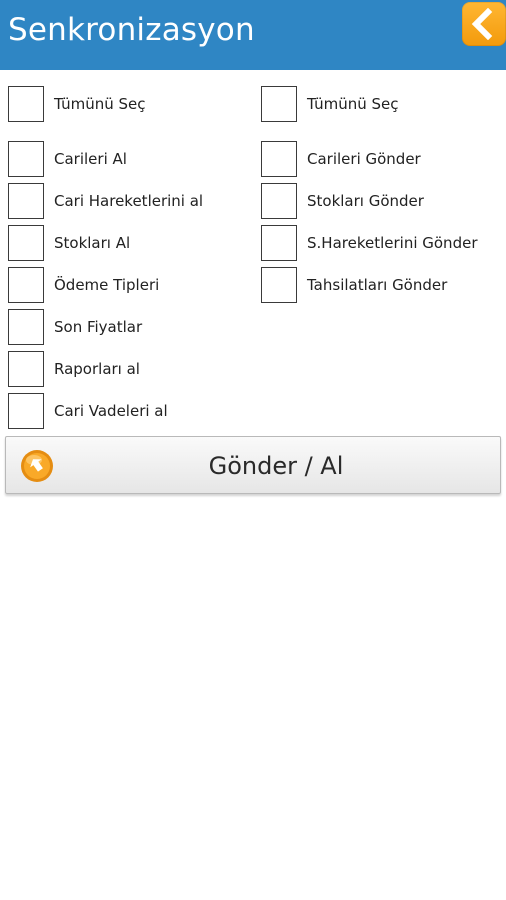  What do you see at coordinates (279, 285) in the screenshot?
I see `checkbox-tahsilatlari-gonder` at bounding box center [279, 285].